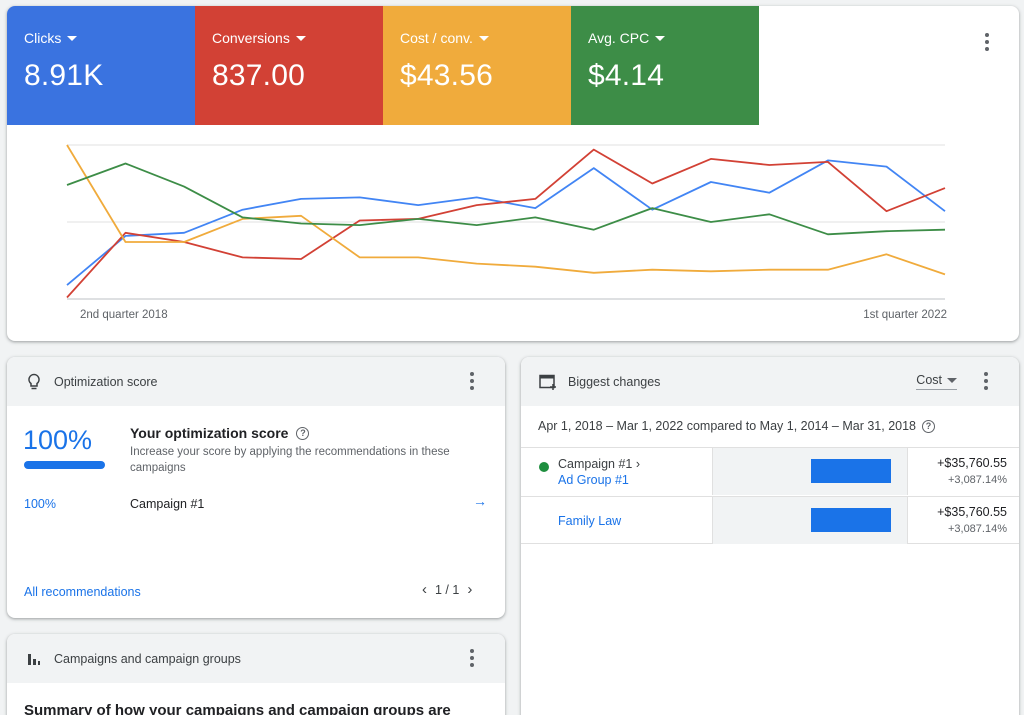  Describe the element at coordinates (147, 658) in the screenshot. I see `card-title: Campaigns and campaign groups` at that location.